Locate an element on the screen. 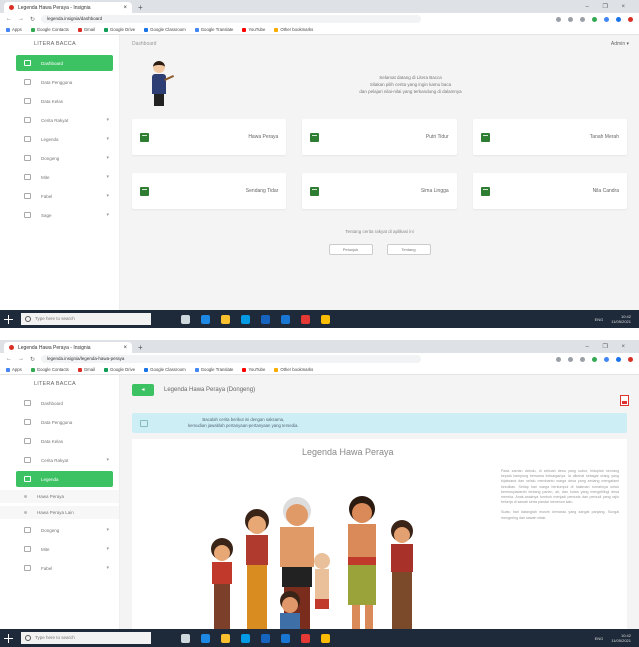 Image resolution: width=639 pixels, height=647 pixels. sidebar-item: Legenda ▾ is located at coordinates (59, 139).